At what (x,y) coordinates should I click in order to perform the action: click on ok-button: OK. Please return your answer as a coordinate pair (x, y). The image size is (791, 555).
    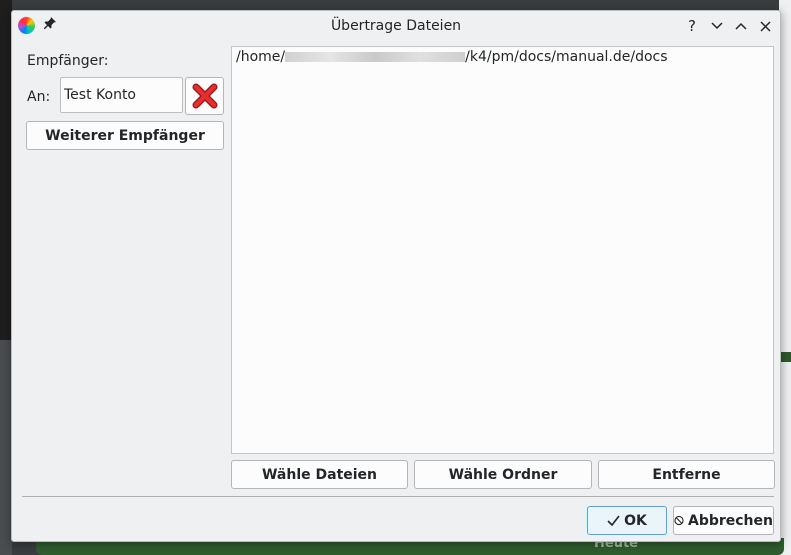
    Looking at the image, I should click on (627, 520).